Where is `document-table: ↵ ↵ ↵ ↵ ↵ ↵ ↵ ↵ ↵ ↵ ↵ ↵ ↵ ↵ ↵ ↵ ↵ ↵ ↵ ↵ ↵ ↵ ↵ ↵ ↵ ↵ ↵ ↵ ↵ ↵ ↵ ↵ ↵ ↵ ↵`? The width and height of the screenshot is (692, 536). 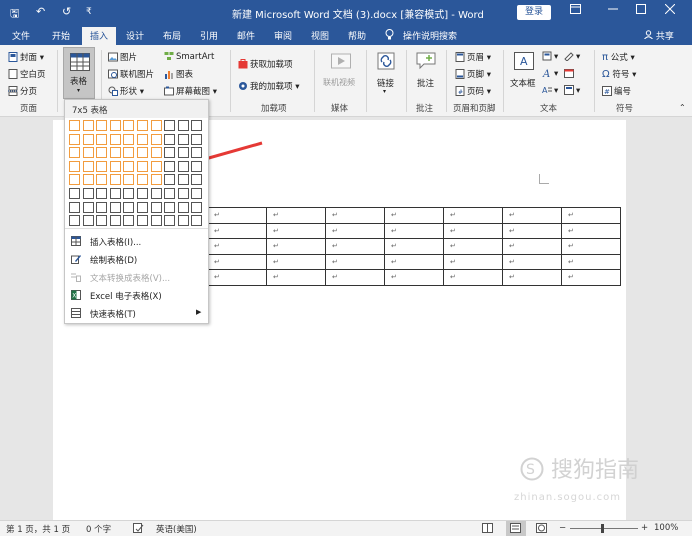
document-table: ↵ ↵ ↵ ↵ ↵ ↵ ↵ ↵ ↵ ↵ ↵ ↵ ↵ ↵ ↵ ↵ ↵ ↵ ↵ ↵ ↵ ↵ ↵ ↵ ↵ ↵ ↵ ↵ ↵ ↵ ↵ ↵ ↵ ↵ ↵ is located at coordinates (414, 246).